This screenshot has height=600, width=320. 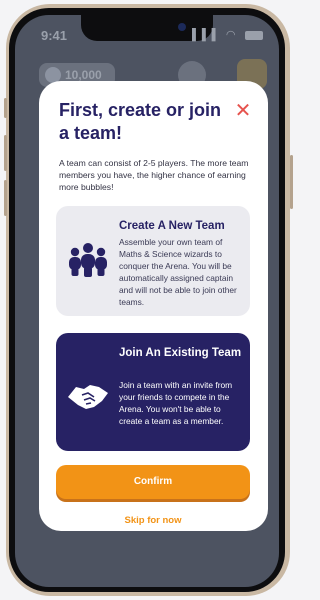 What do you see at coordinates (83, 75) in the screenshot?
I see `bubbles-count: 10,000` at bounding box center [83, 75].